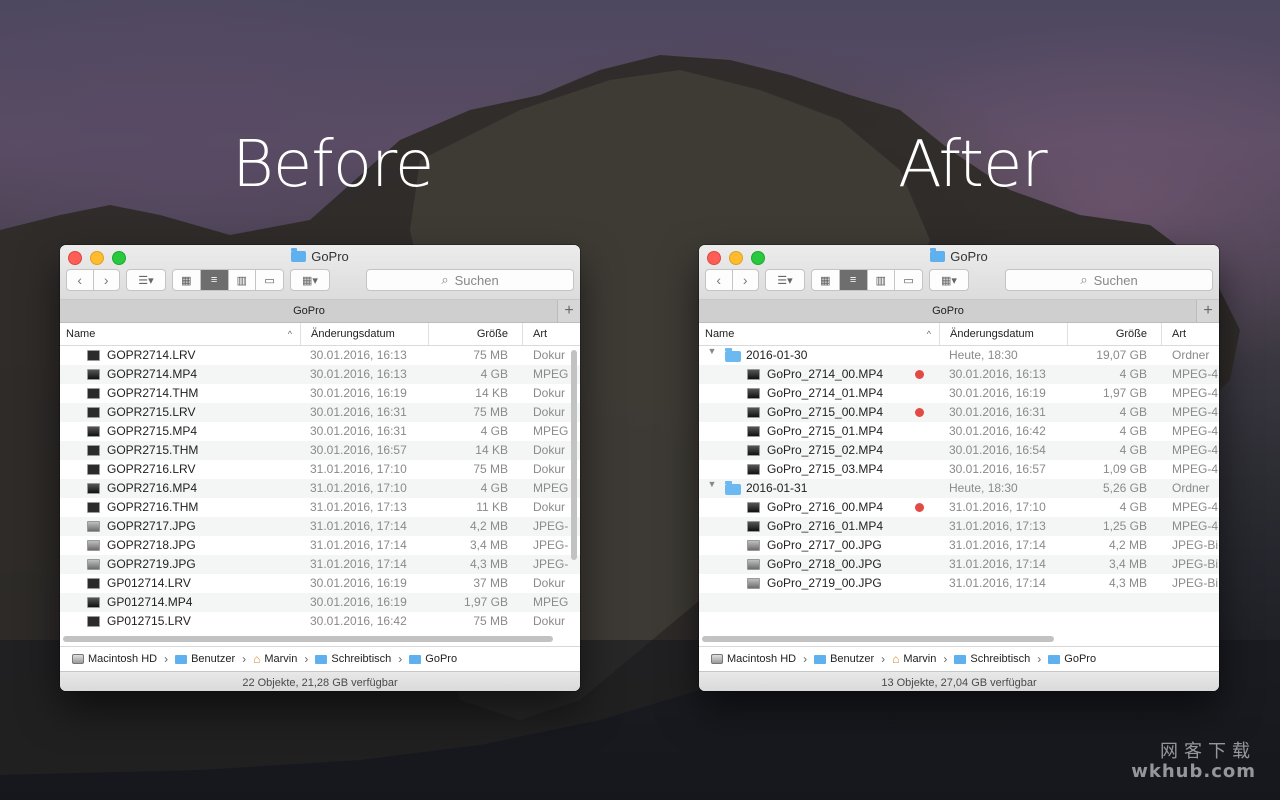 Image resolution: width=1280 pixels, height=800 pixels. What do you see at coordinates (320, 507) in the screenshot?
I see `table-row: GOPR2716.THM 31.01.2016, 17:13 11 KB Dokur` at bounding box center [320, 507].